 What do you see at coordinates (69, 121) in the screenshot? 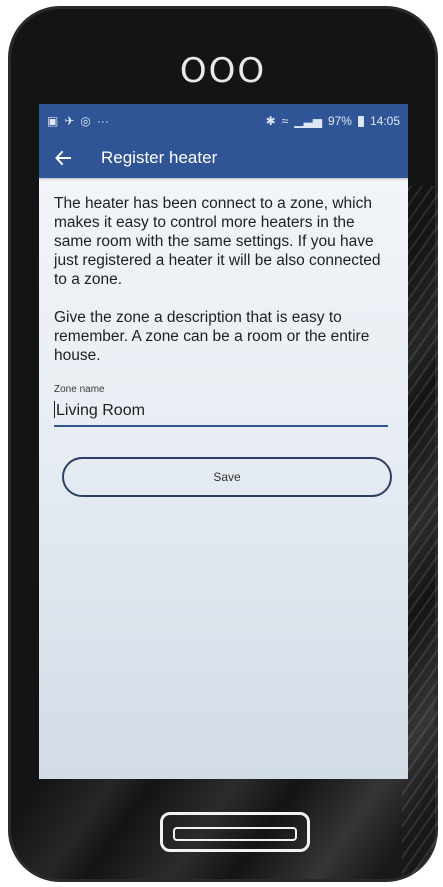
I see `notification-icon: ✈` at bounding box center [69, 121].